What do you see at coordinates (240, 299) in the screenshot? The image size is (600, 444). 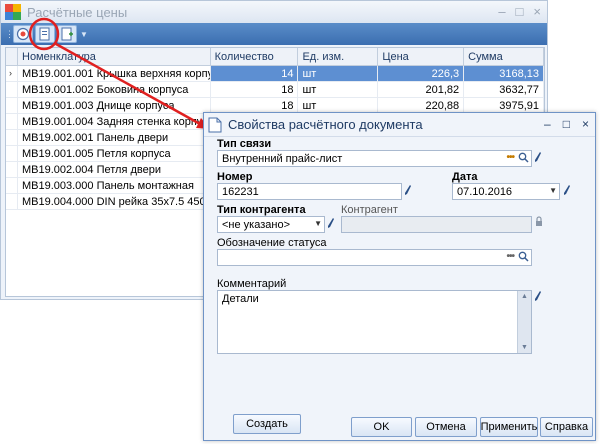 I see `comment-value: Детали` at bounding box center [240, 299].